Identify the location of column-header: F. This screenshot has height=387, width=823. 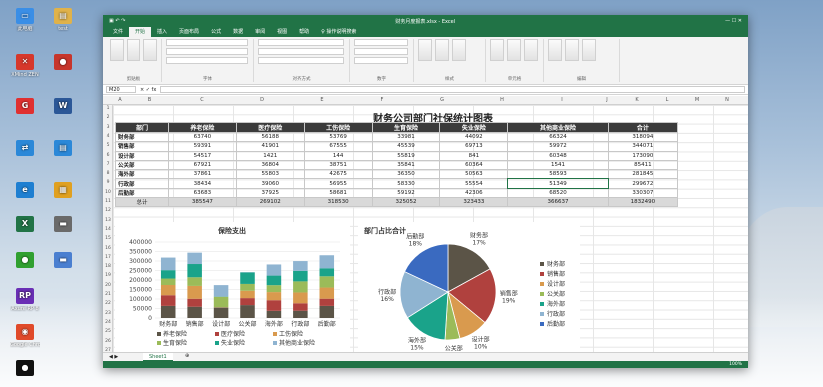
(382, 100).